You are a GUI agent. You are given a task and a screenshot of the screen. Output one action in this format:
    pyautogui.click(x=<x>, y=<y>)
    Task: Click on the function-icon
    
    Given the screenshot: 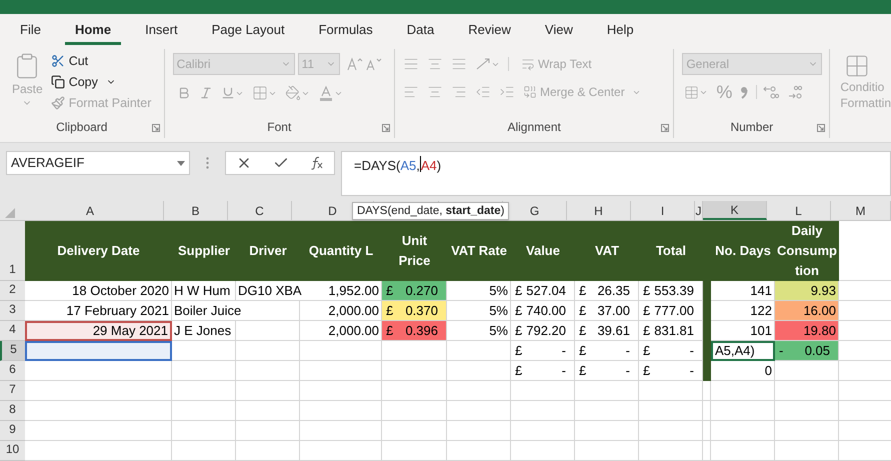 What is the action you would take?
    pyautogui.click(x=317, y=163)
    